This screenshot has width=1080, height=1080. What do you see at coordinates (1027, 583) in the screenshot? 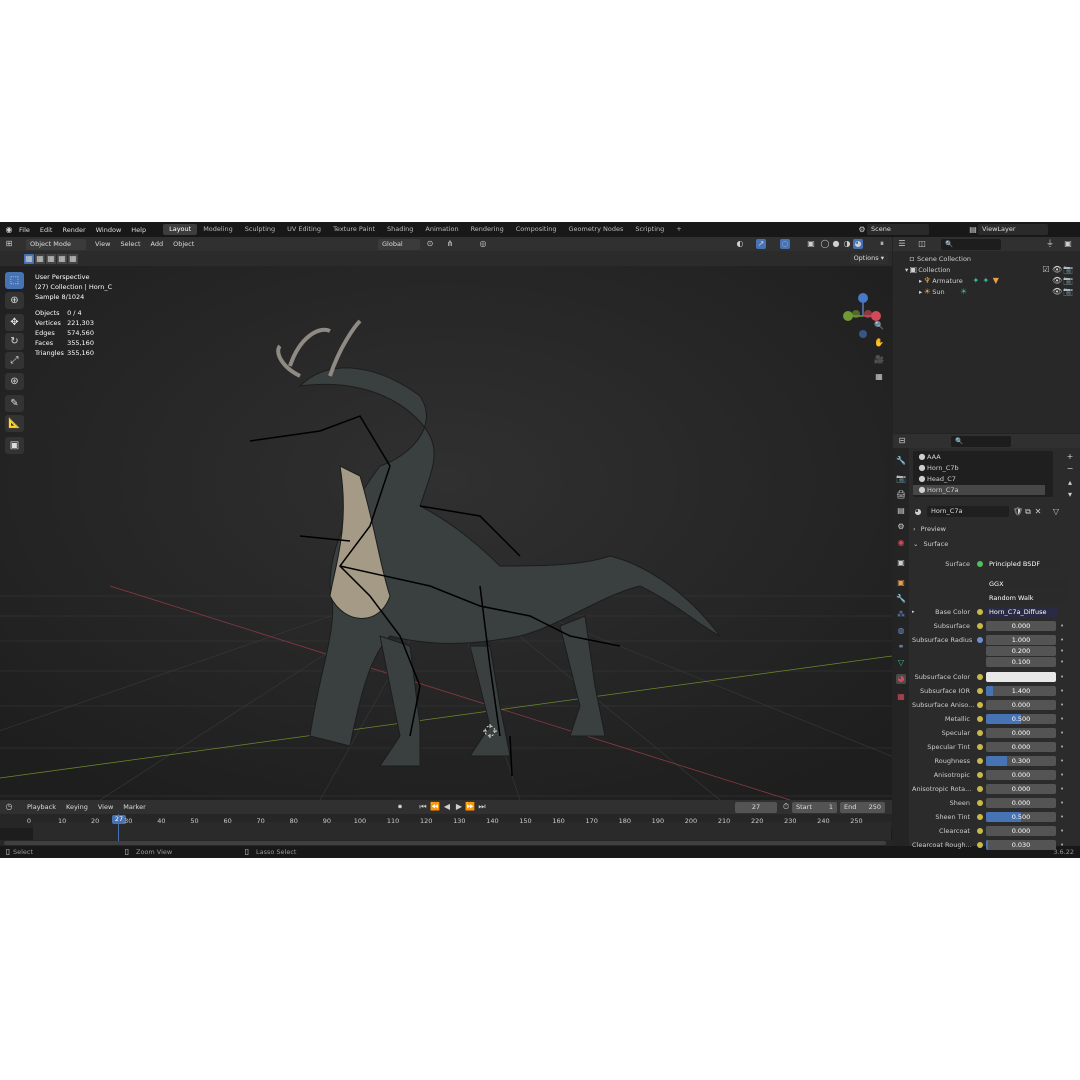
I see `distribution-dropdown: GGX` at bounding box center [1027, 583].